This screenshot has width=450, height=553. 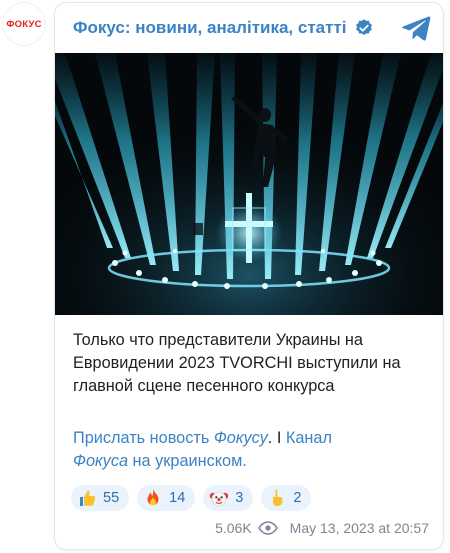 What do you see at coordinates (87, 498) in the screenshot?
I see `thumbs-up-icon` at bounding box center [87, 498].